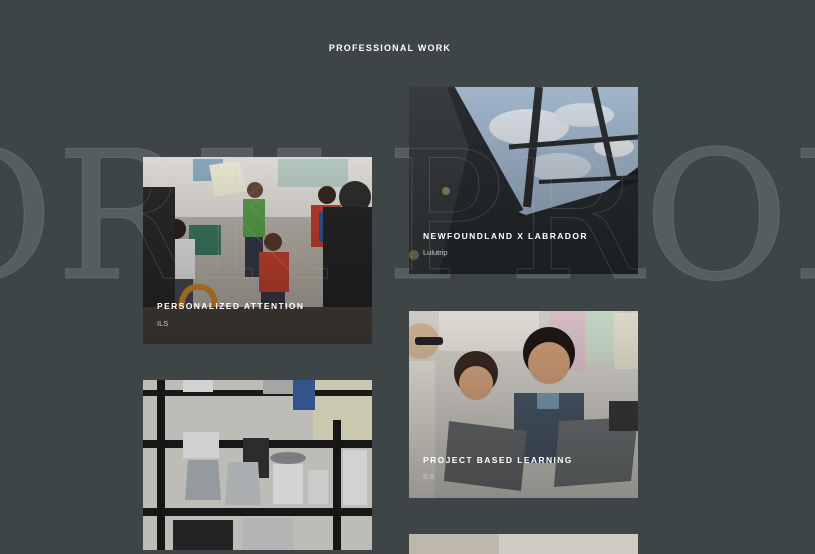 The image size is (815, 554). I want to click on project-card-kitchen, so click(257, 465).